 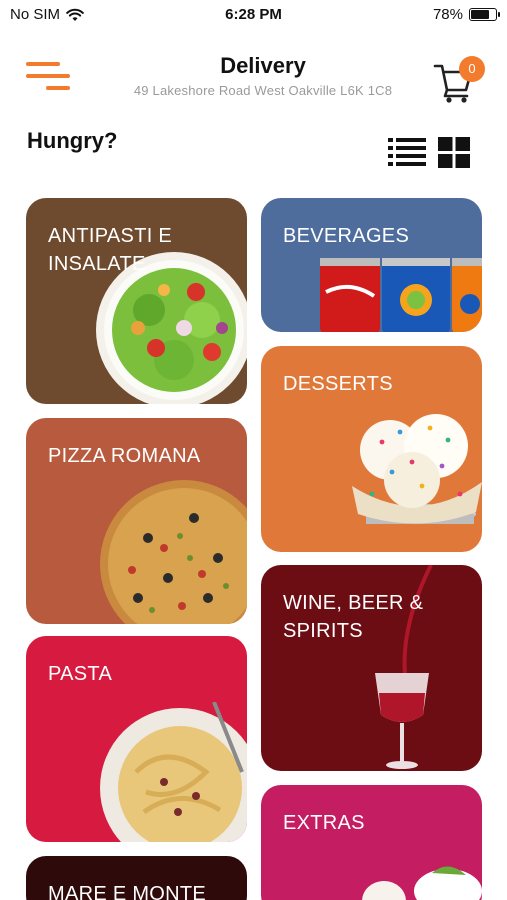 What do you see at coordinates (466, 14) in the screenshot?
I see `status-right: 78%` at bounding box center [466, 14].